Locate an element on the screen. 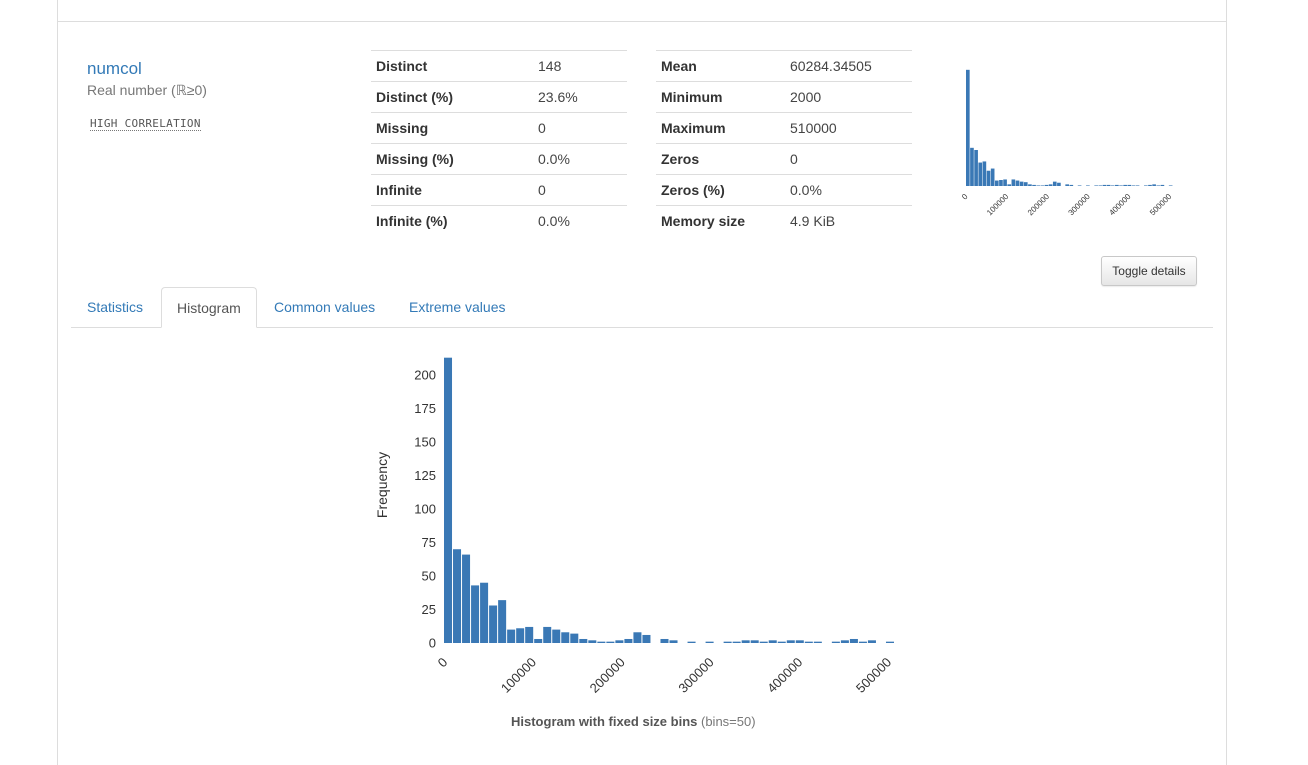  variable-name: numcol is located at coordinates (114, 69).